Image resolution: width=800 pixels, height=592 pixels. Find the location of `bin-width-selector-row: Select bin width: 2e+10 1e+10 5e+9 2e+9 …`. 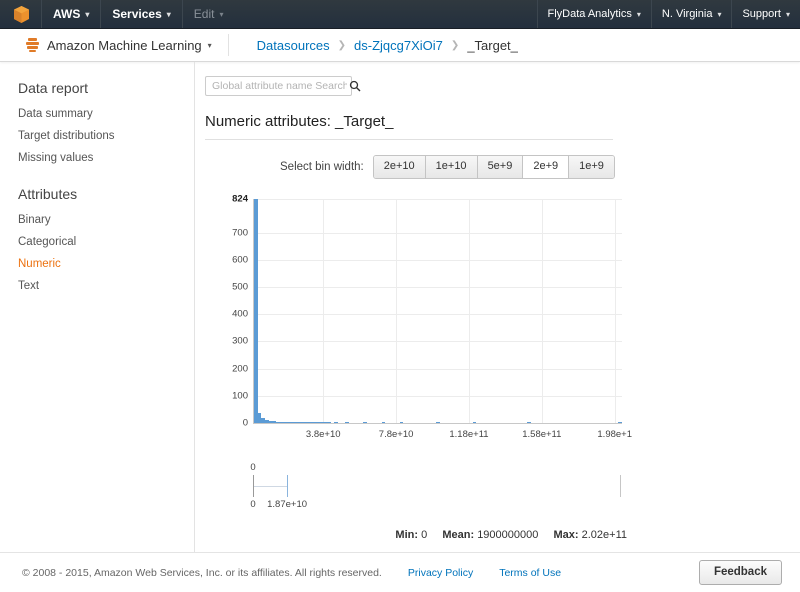

bin-width-selector-row: Select bin width: 2e+10 1e+10 5e+9 2e+9 … is located at coordinates (502, 167).